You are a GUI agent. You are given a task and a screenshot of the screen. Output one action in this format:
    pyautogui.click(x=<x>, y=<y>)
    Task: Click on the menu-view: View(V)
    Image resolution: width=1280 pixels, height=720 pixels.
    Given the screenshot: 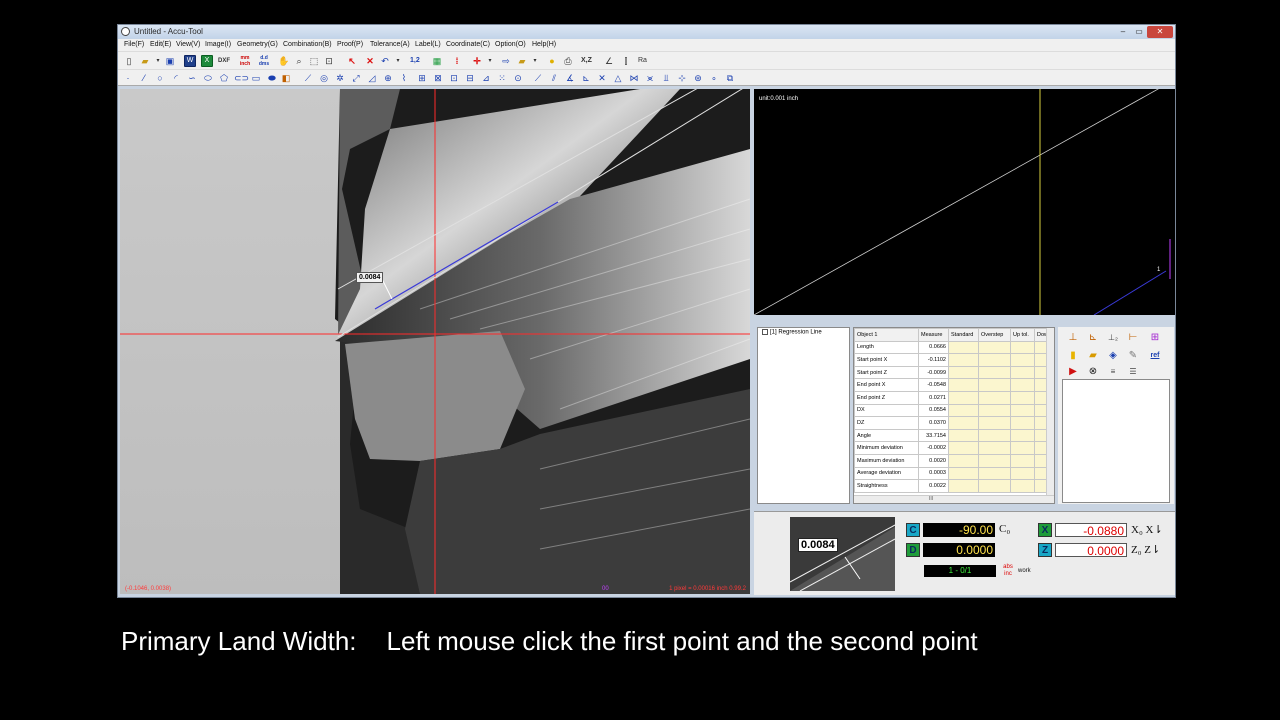 What is the action you would take?
    pyautogui.click(x=188, y=44)
    